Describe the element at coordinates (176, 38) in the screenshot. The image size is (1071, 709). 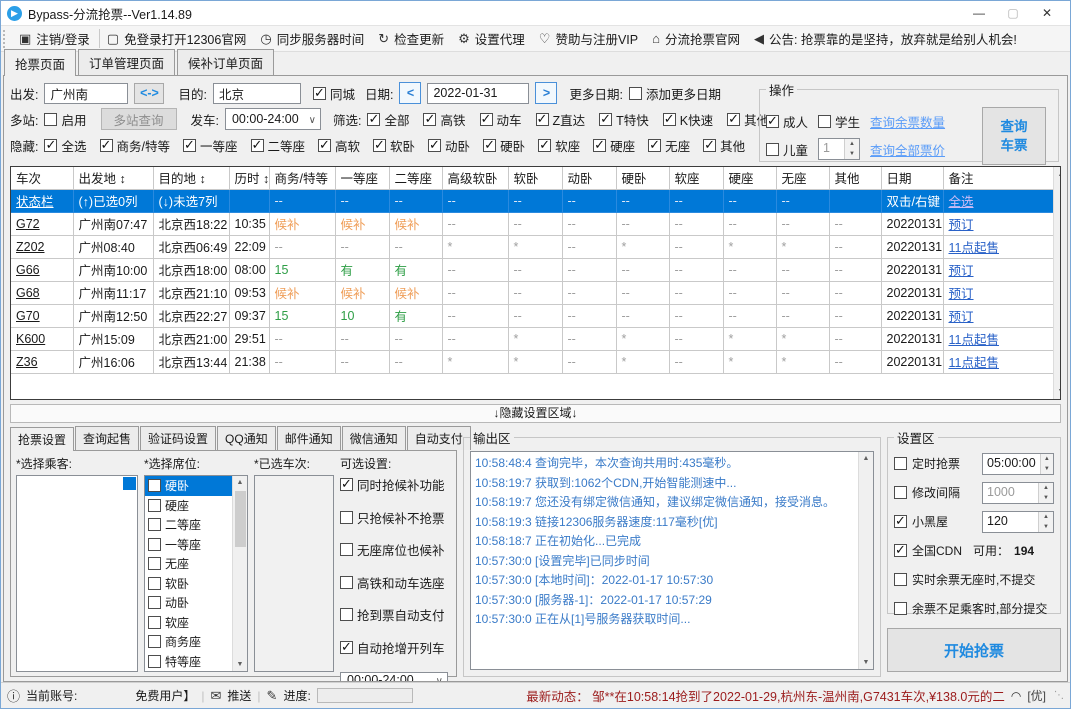
I see `toolbar-item: ▢ 免登录打开12306官网` at that location.